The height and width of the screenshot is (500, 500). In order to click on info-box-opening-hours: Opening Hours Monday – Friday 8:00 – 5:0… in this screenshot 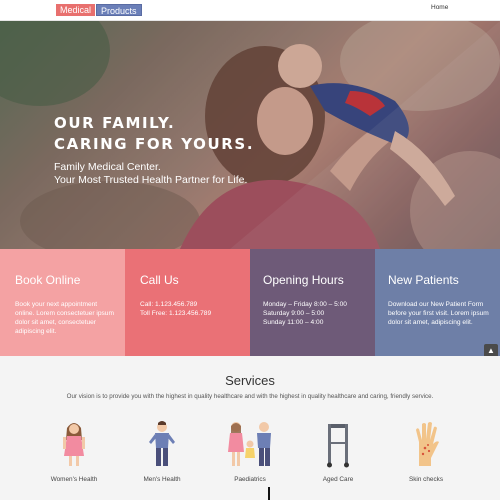, I will do `click(312, 302)`.